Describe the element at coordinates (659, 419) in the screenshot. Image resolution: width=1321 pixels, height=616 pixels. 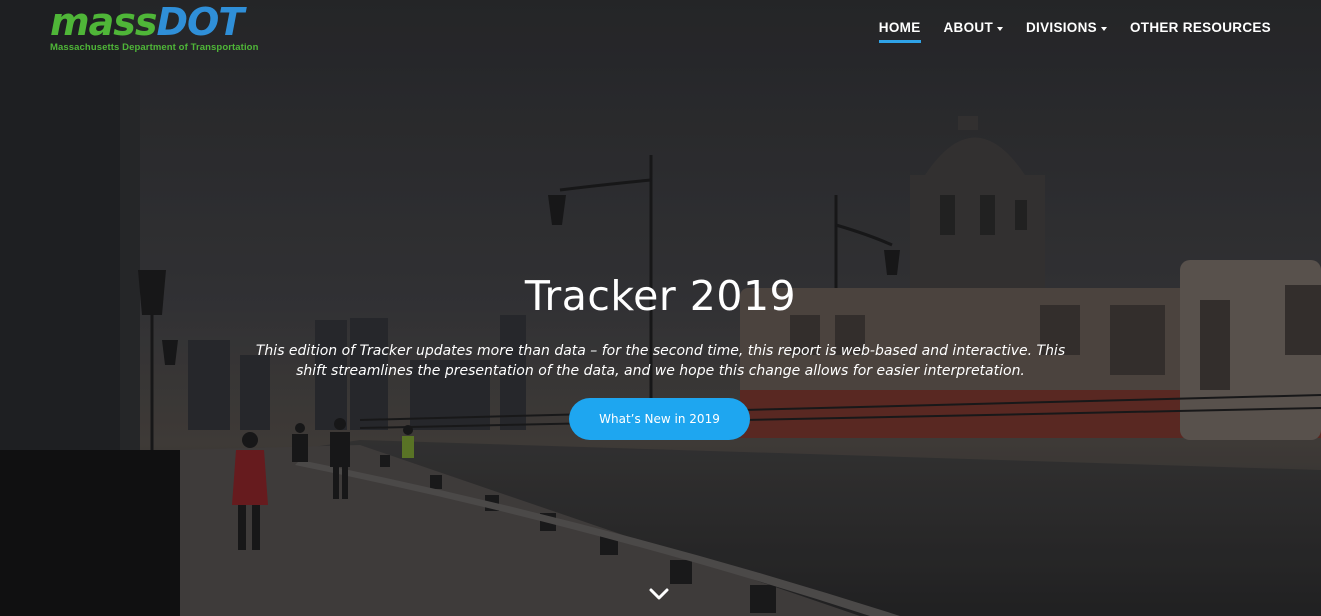
I see `whats-new-button: What’s New in 2019` at that location.